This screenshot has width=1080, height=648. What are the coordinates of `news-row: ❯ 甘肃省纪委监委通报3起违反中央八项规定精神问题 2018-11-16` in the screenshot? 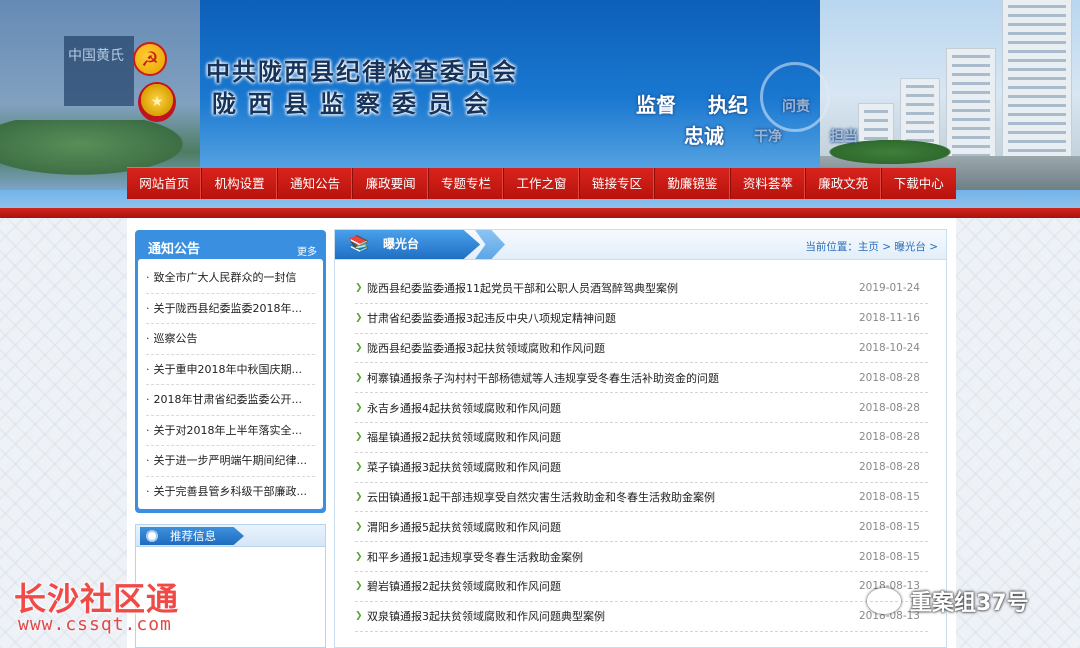 It's located at (641, 319).